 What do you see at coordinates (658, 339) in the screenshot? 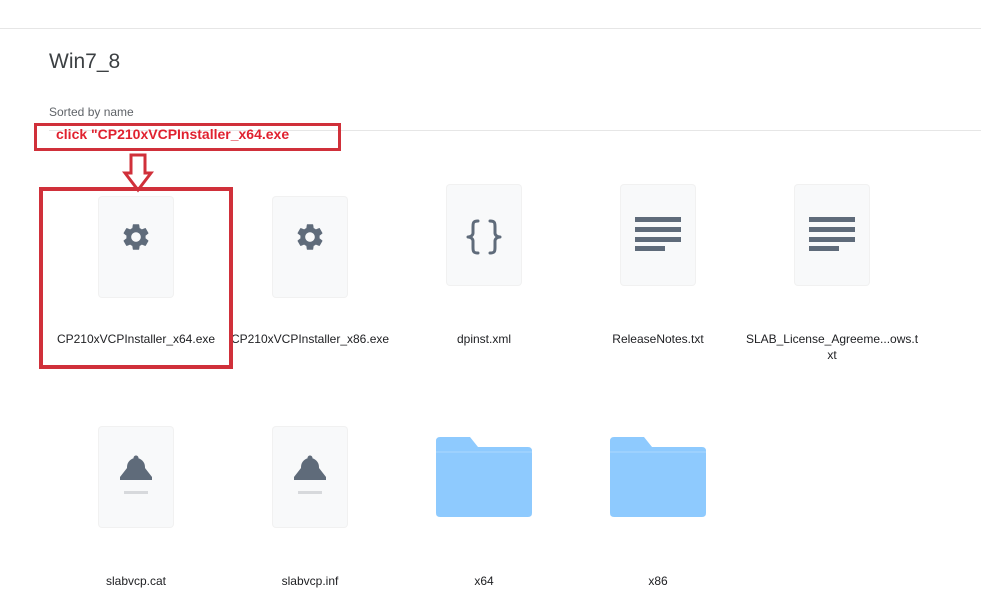
I see `file-name: ReleaseNotes.txt` at bounding box center [658, 339].